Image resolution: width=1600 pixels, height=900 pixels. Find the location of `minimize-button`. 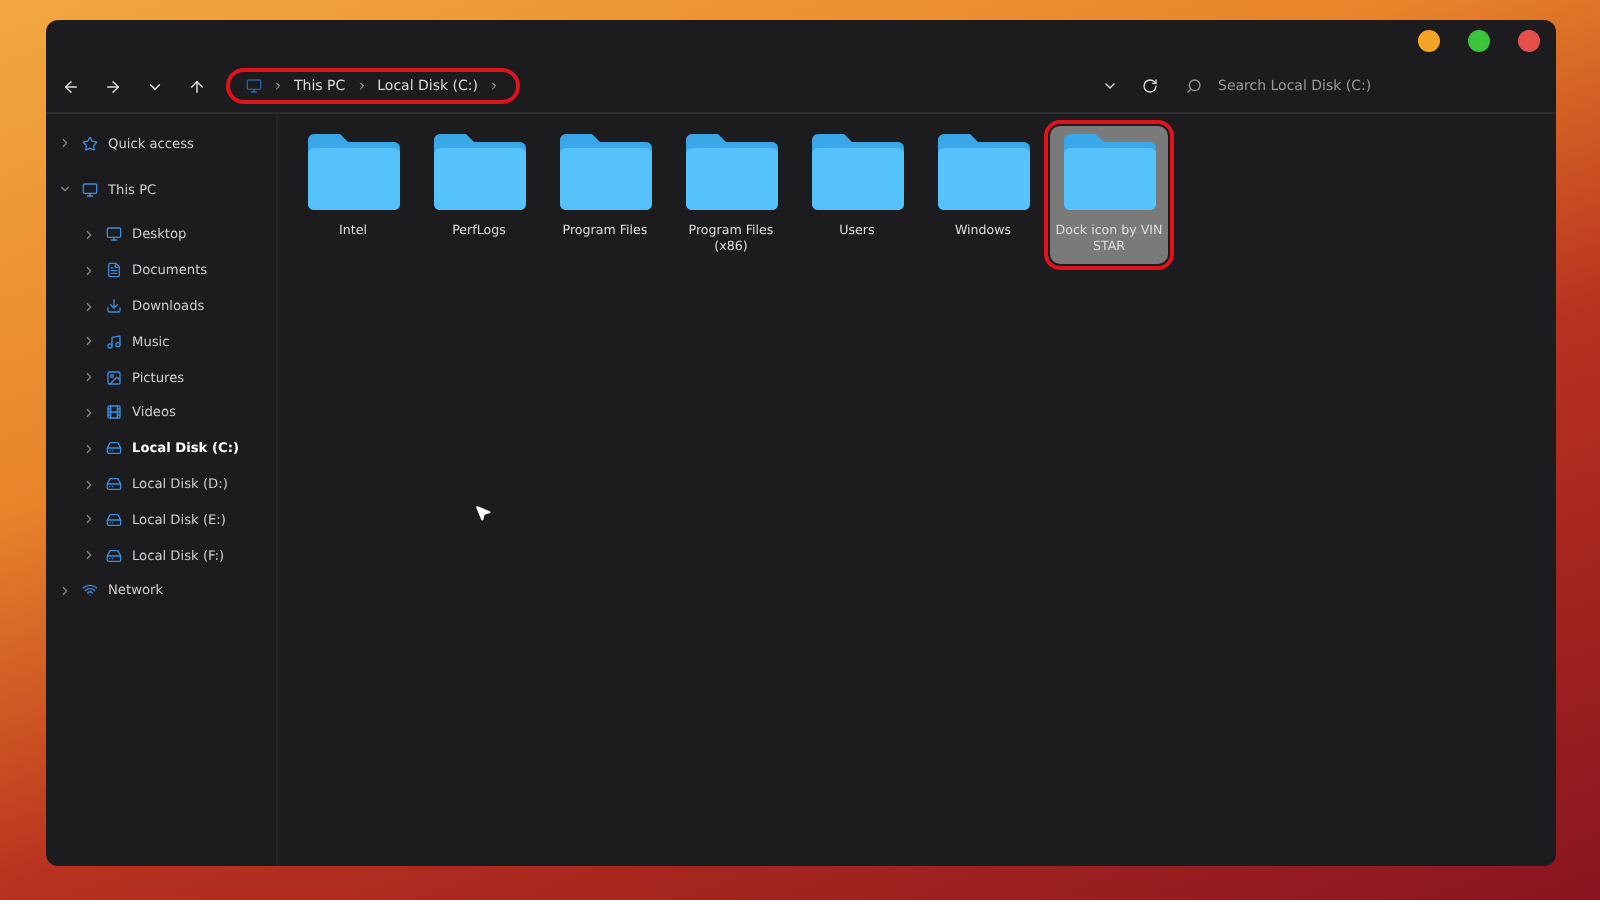

minimize-button is located at coordinates (1429, 40).